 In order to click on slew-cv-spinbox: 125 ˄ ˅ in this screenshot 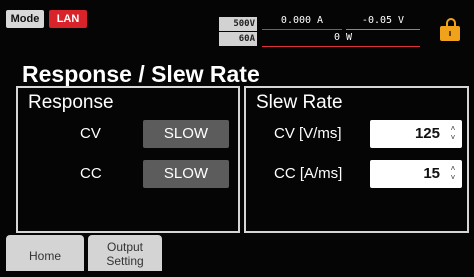, I will do `click(416, 134)`.